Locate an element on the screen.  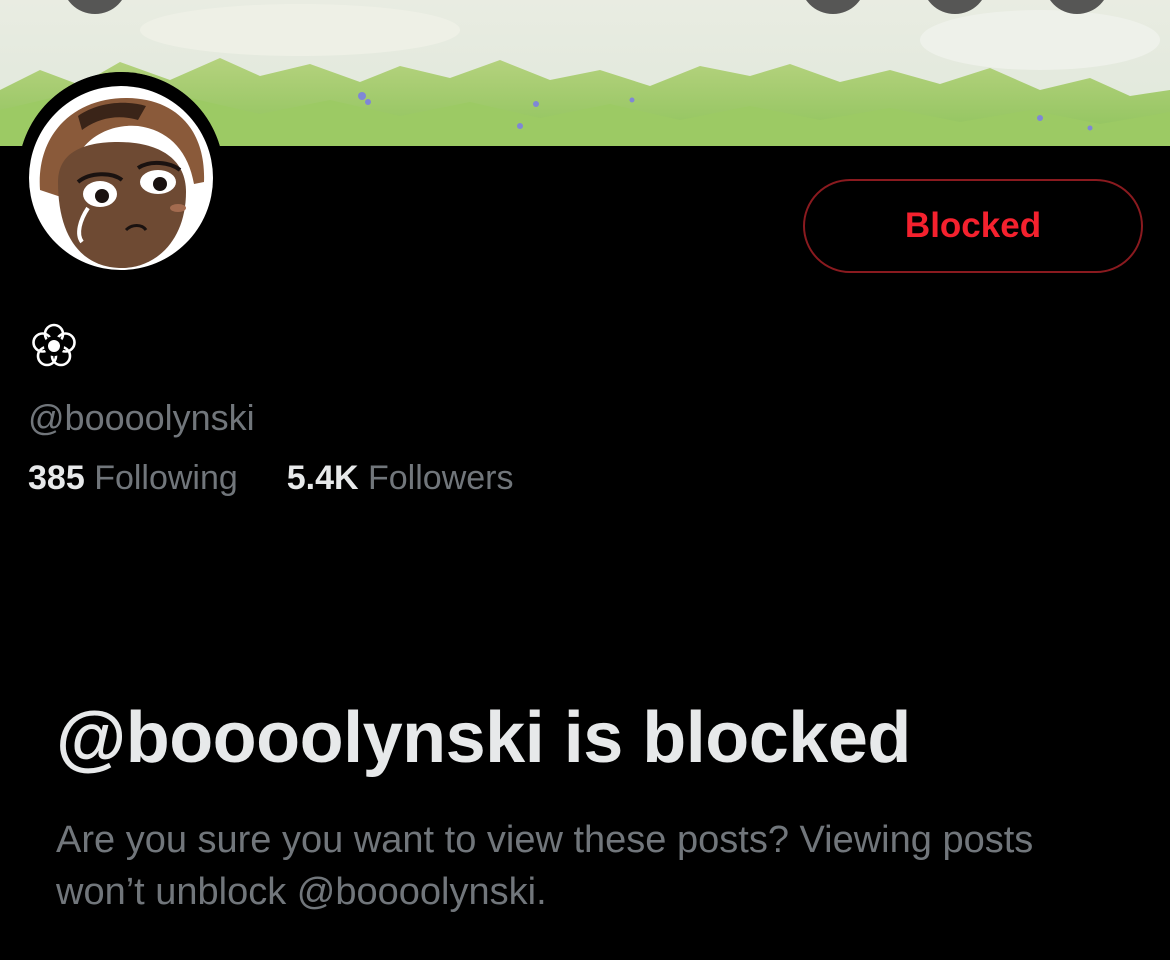
blocked-notice-title: @boooolynski is blocked is located at coordinates (483, 738).